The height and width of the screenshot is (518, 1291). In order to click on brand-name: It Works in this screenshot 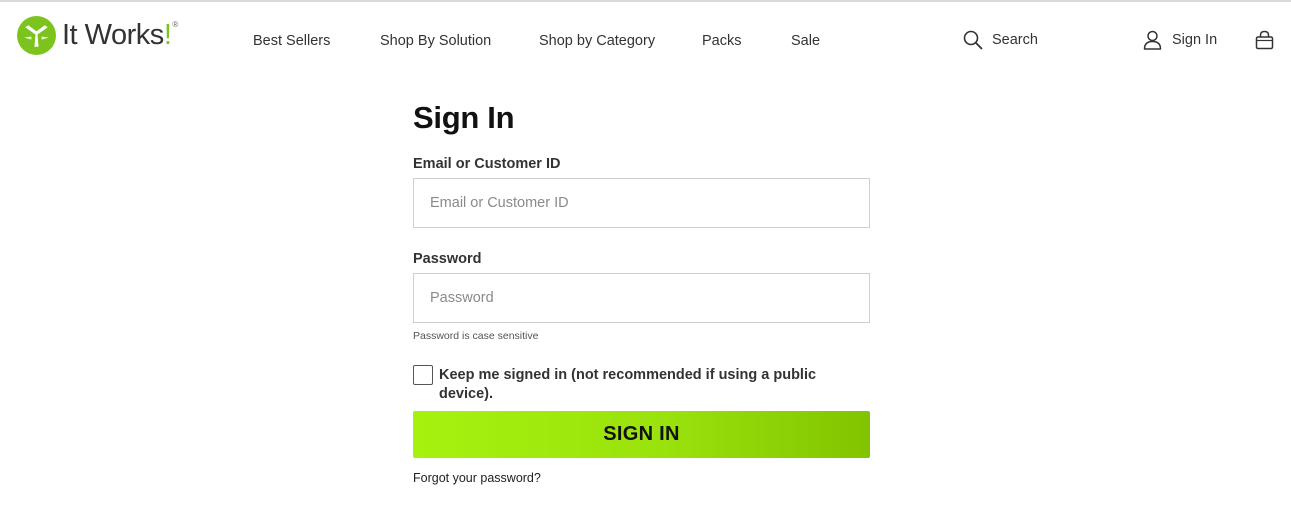, I will do `click(113, 34)`.